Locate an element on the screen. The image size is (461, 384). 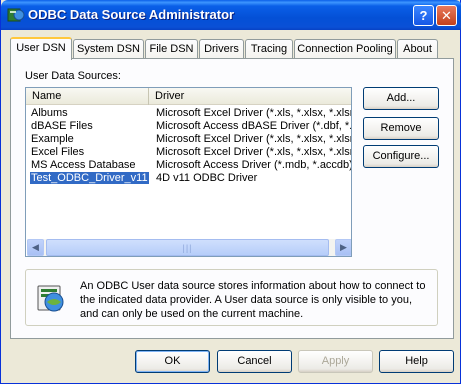
row-name-text: Test_ODBC_Driver_v11 is located at coordinates (90, 178).